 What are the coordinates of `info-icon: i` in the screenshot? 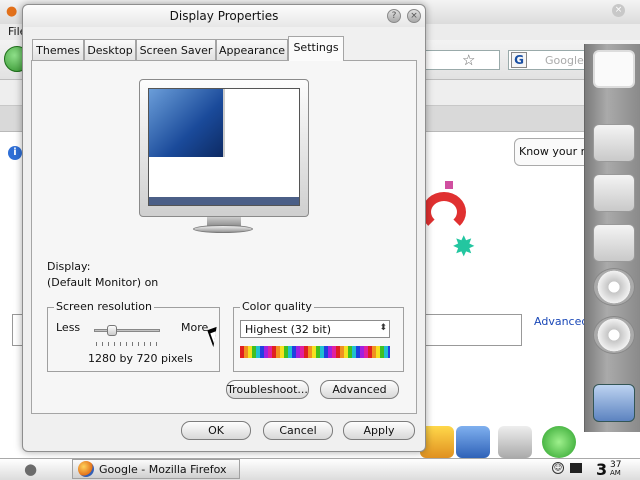 It's located at (15, 153).